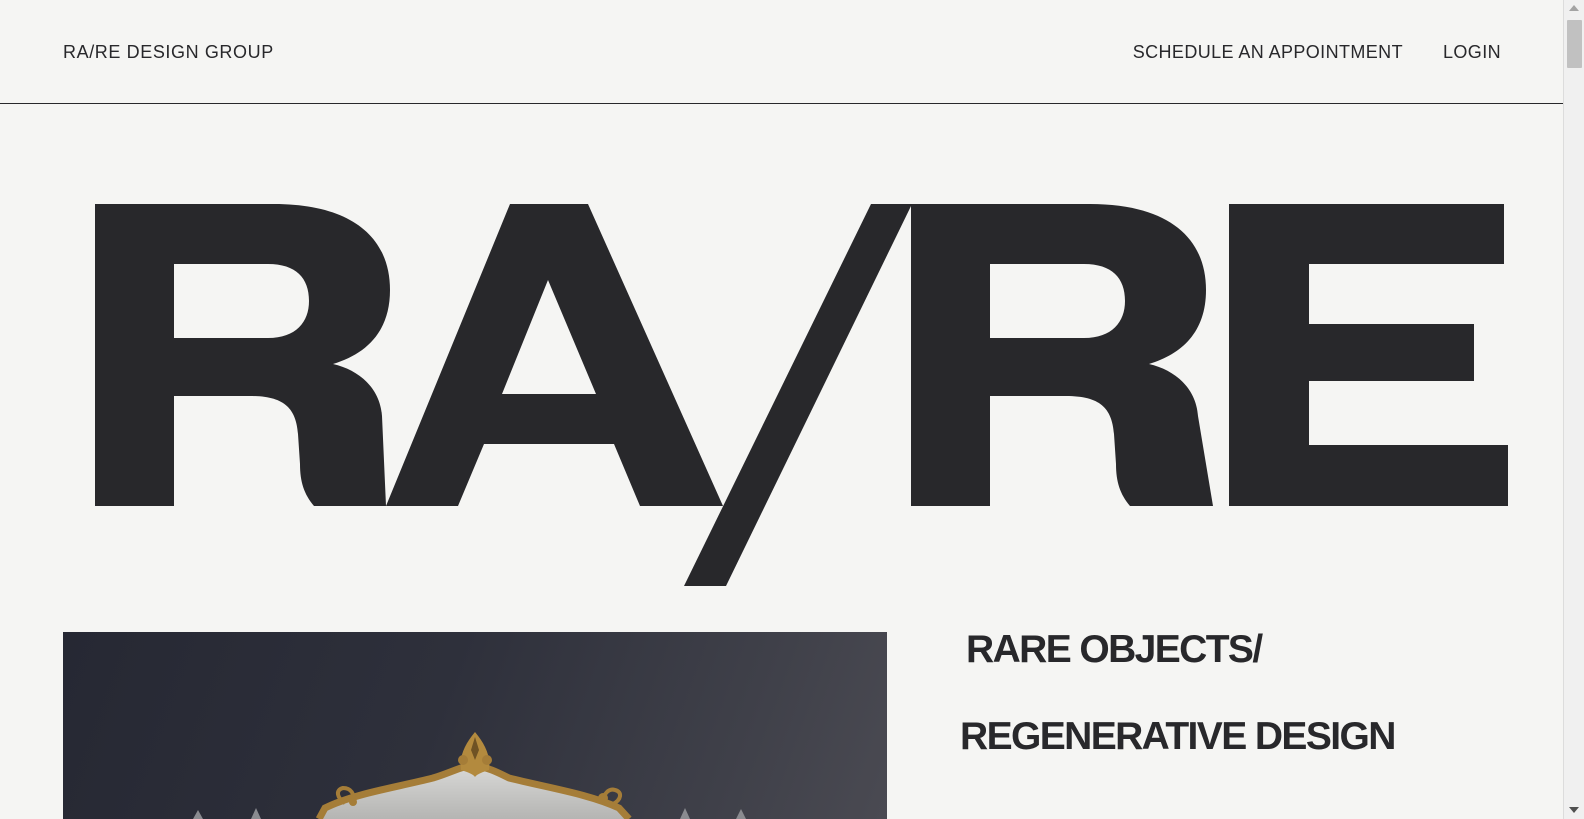  I want to click on mirror, so click(473, 775).